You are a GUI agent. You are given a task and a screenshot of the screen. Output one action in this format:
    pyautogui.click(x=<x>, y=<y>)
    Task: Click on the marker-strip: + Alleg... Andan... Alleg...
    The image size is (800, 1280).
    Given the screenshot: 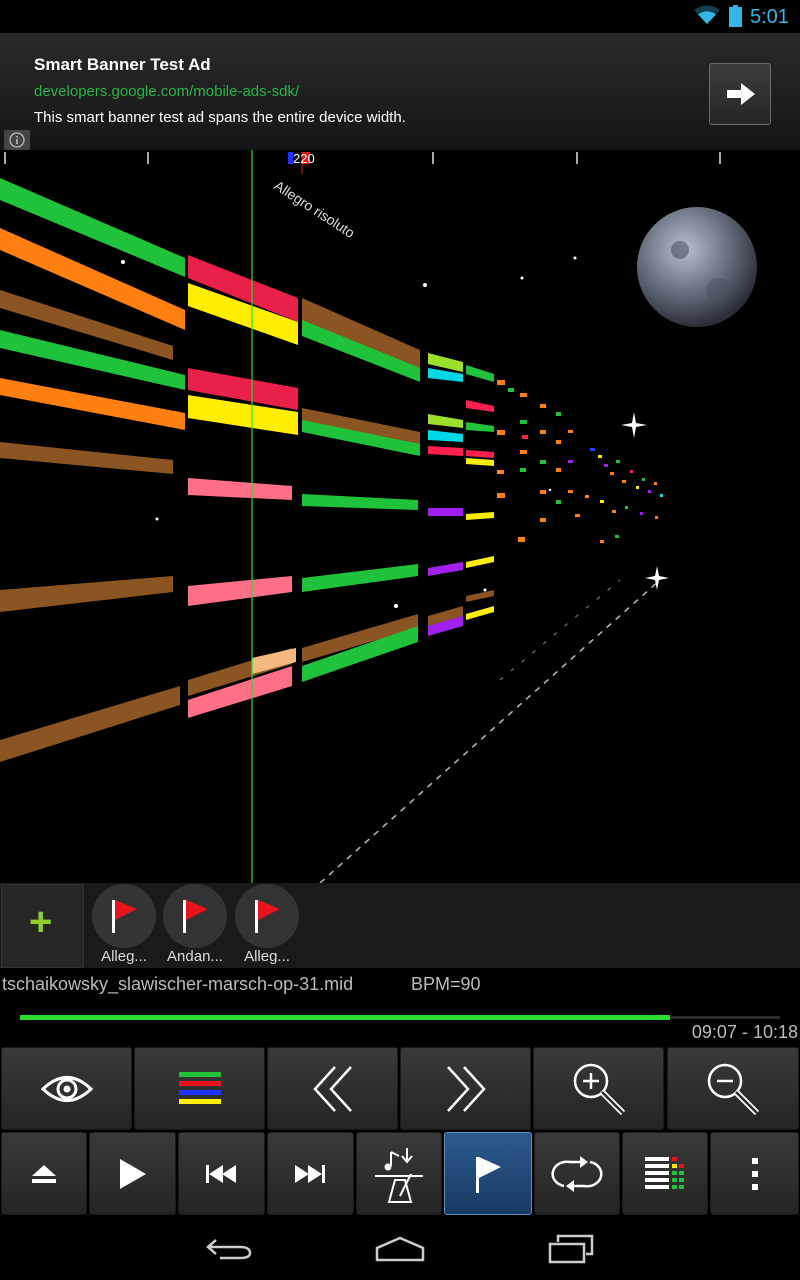 What is the action you would take?
    pyautogui.click(x=400, y=925)
    